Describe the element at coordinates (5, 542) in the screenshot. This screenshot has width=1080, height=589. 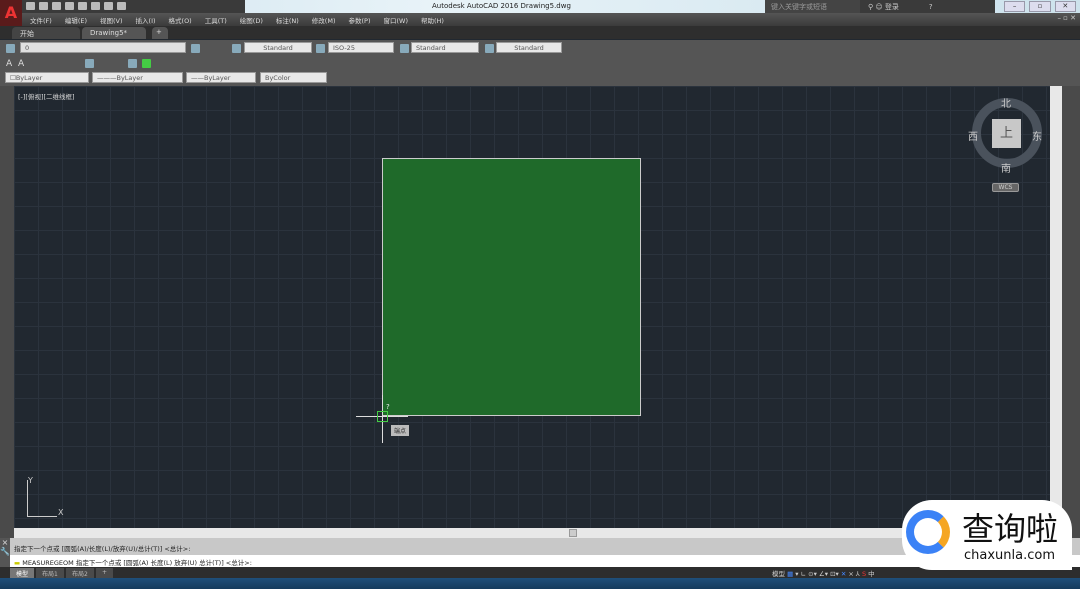
I see `close-command-icon: ×` at that location.